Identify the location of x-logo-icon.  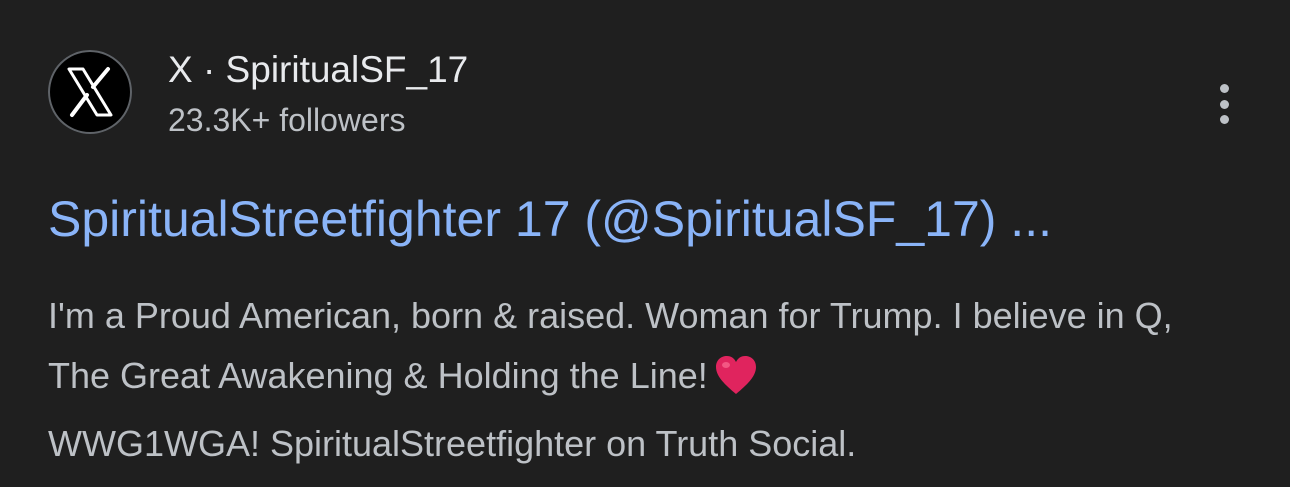
(90, 92).